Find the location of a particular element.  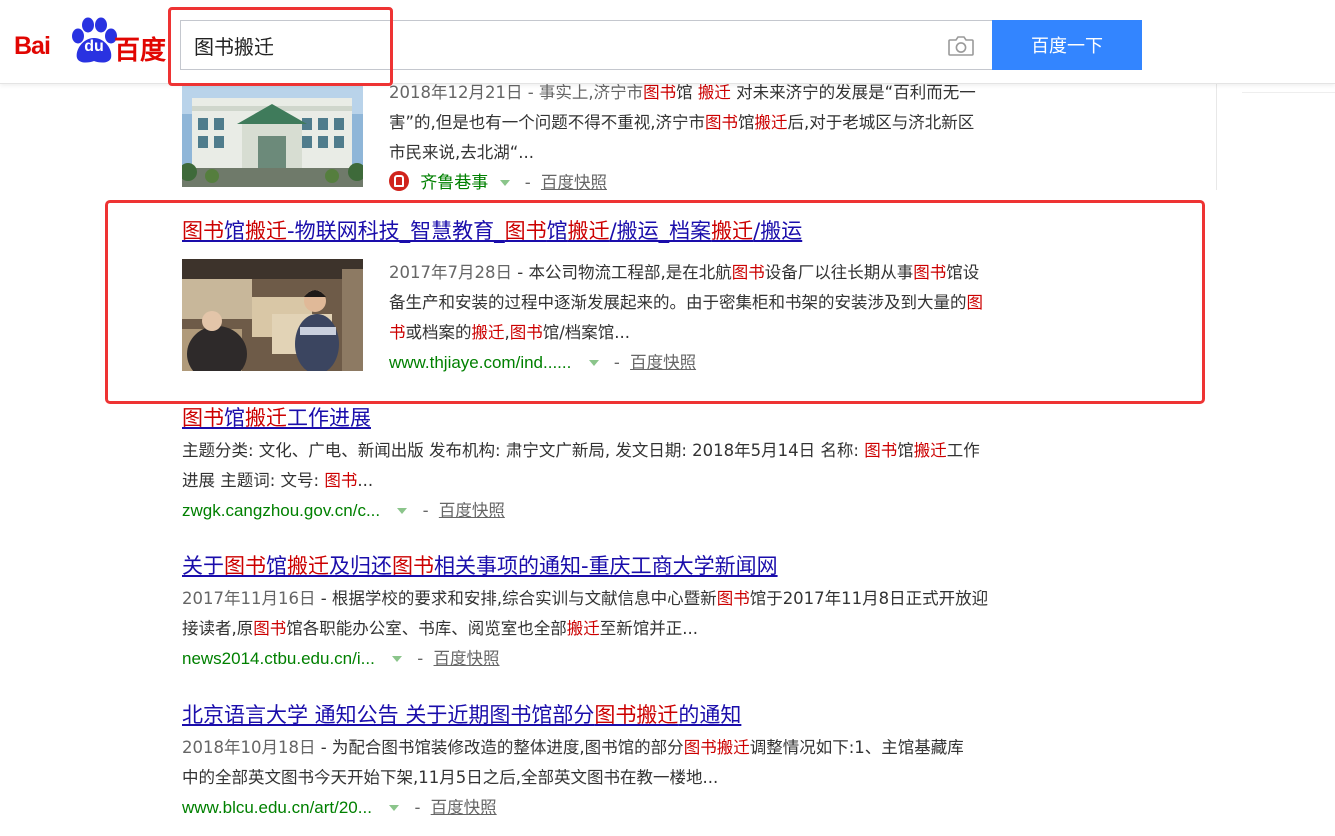

result-3-kuaizhao-link: 百度快照 is located at coordinates (472, 510).